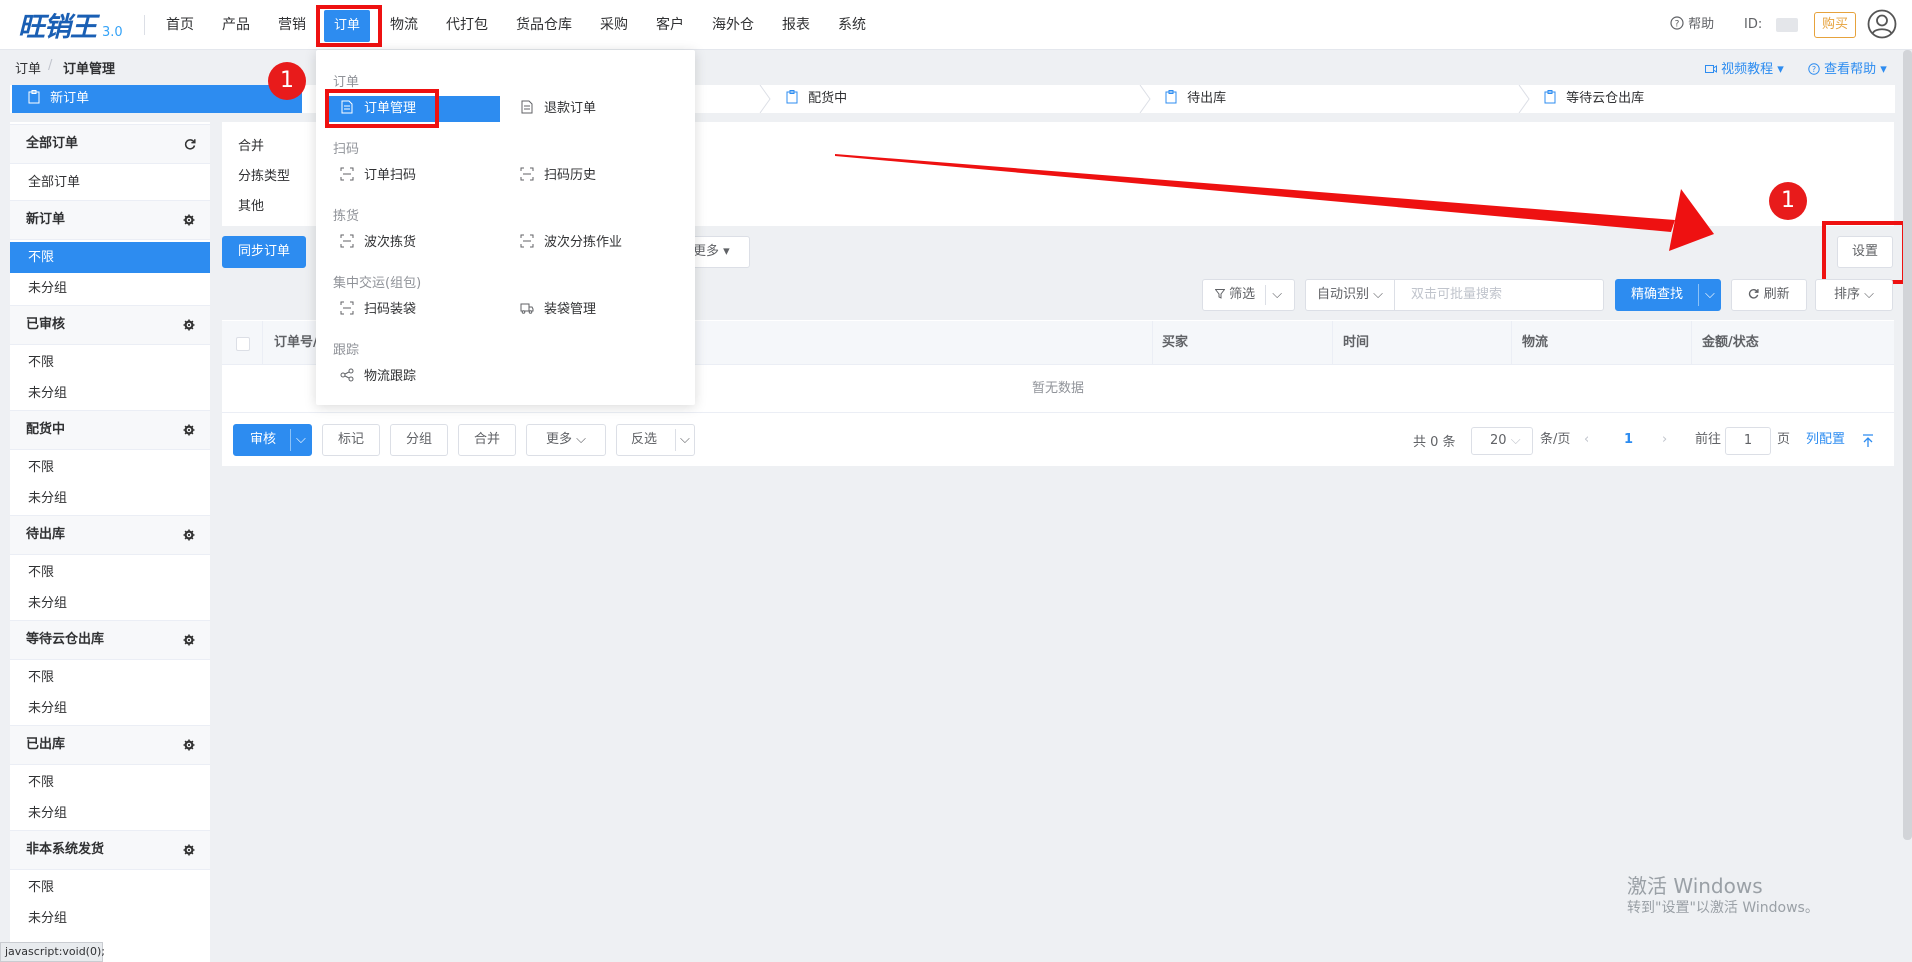 Image resolution: width=1912 pixels, height=962 pixels. I want to click on next-page-icon: ›, so click(1664, 440).